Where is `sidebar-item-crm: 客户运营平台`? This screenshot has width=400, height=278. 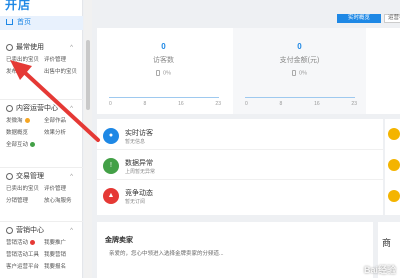 sidebar-item-crm: 客户运营平台 is located at coordinates (25, 267).